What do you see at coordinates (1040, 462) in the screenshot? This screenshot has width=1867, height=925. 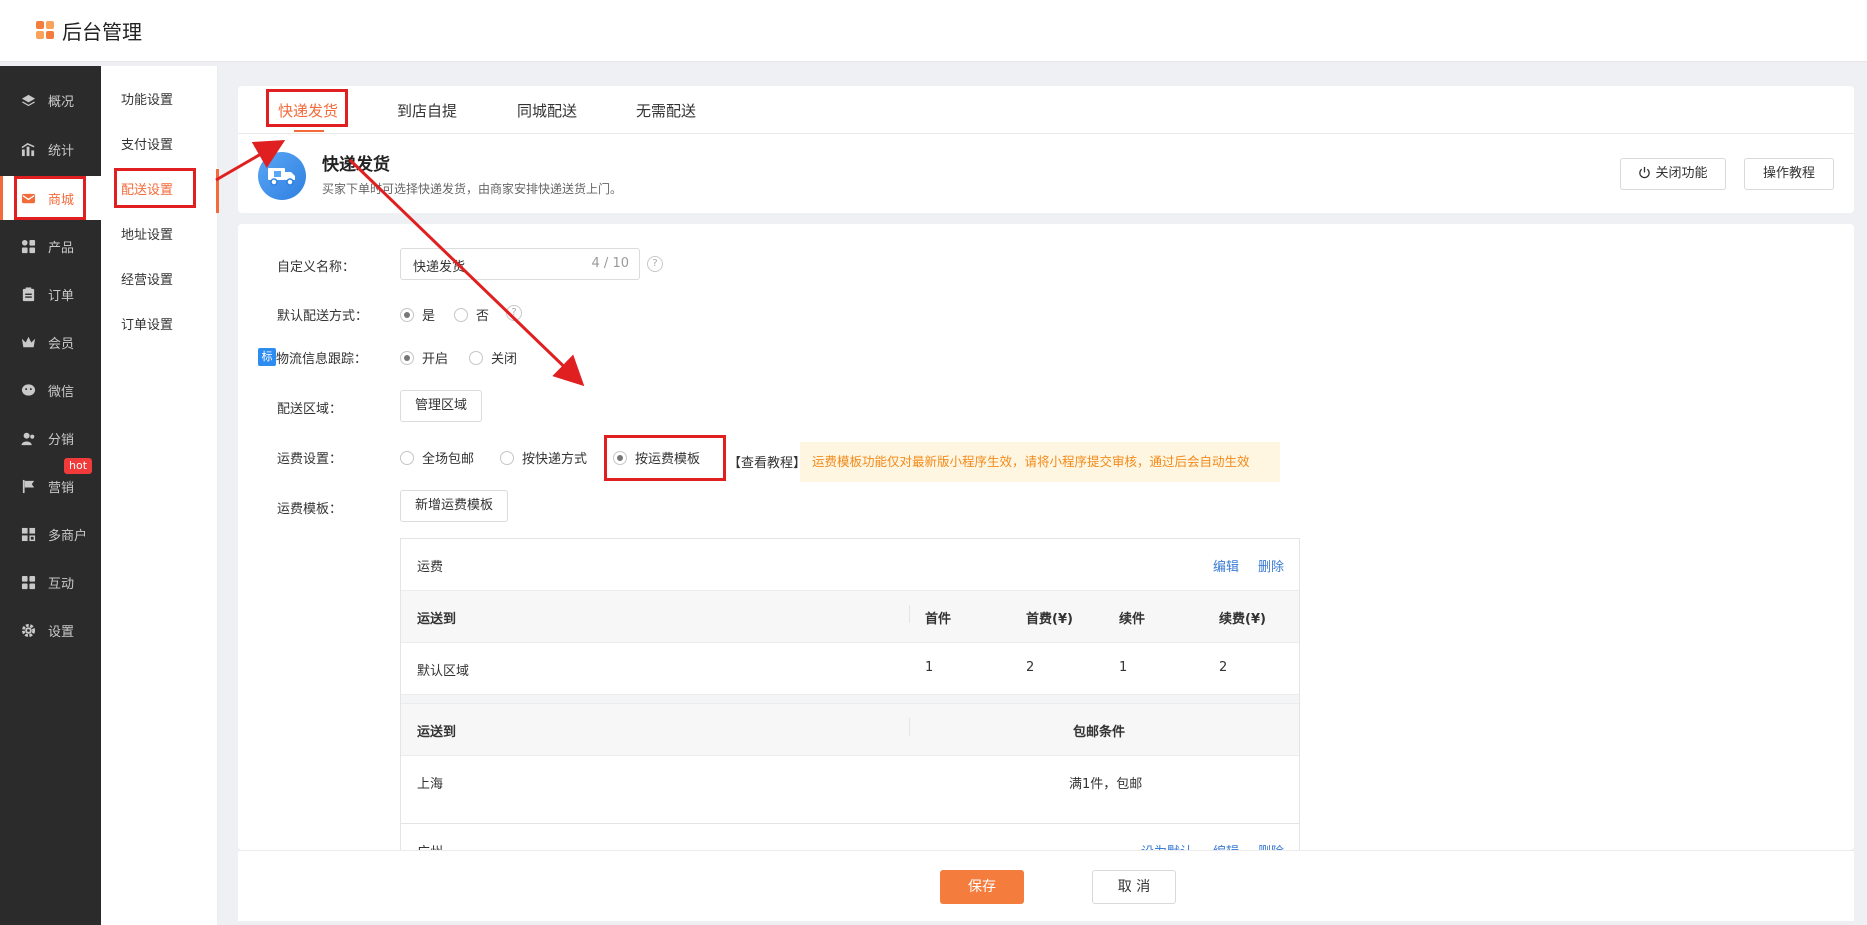 I see `fee-template-tip: 运费模板功能仅对最新版小程序生效，请将小程序提交审核，通过后会自动生效` at bounding box center [1040, 462].